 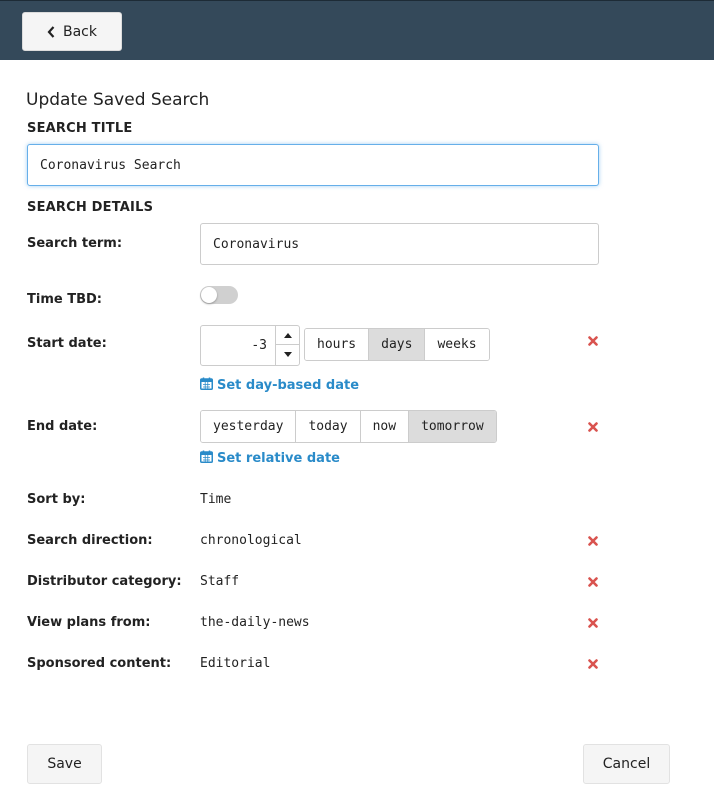 What do you see at coordinates (80, 128) in the screenshot?
I see `search-title-section-label: SEARCH TITLE` at bounding box center [80, 128].